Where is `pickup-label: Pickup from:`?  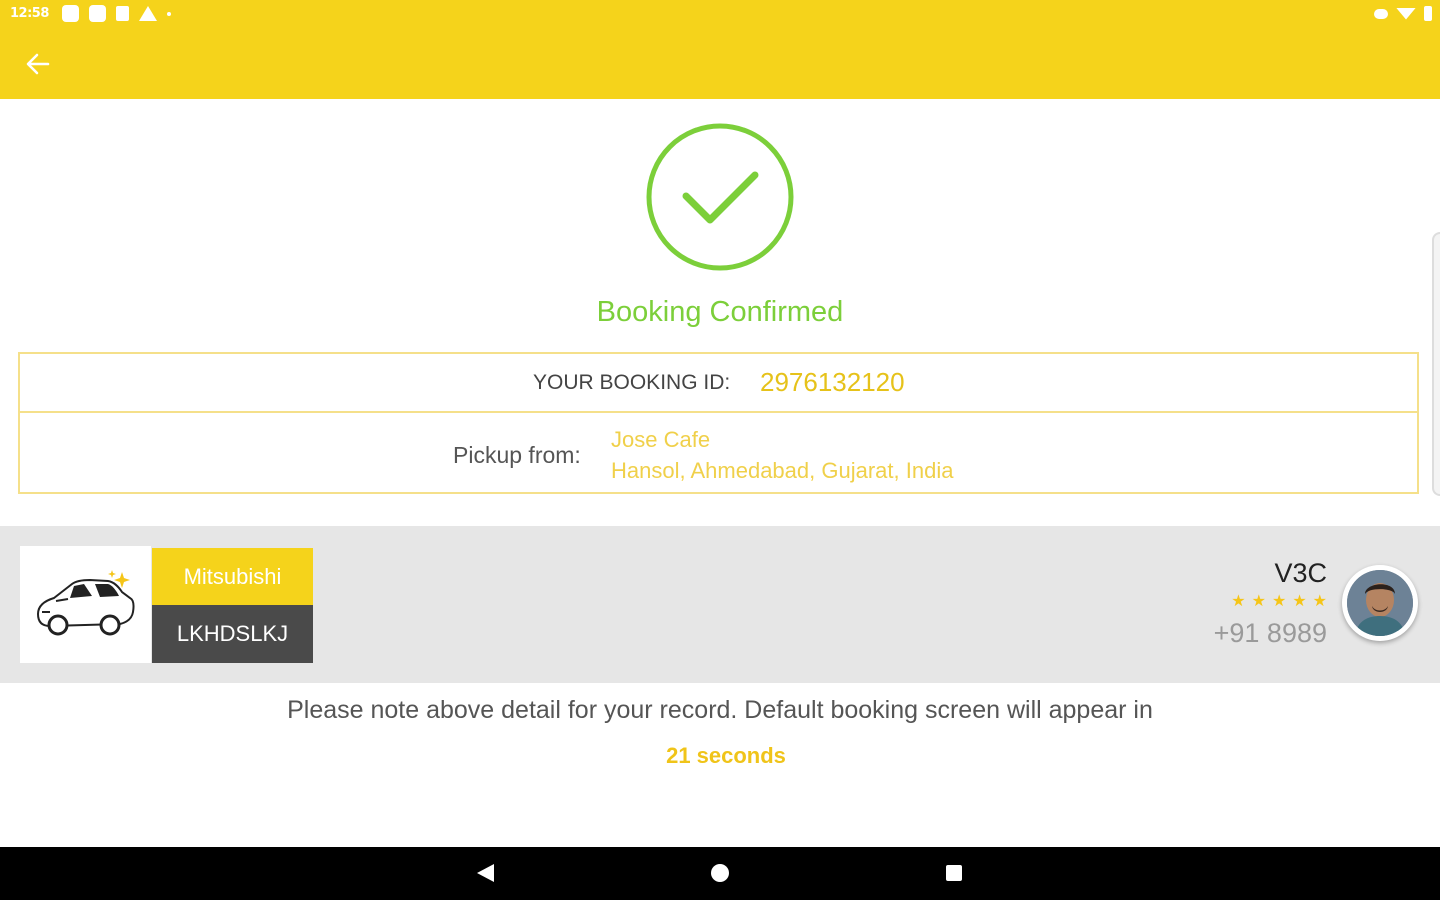
pickup-label: Pickup from: is located at coordinates (517, 455).